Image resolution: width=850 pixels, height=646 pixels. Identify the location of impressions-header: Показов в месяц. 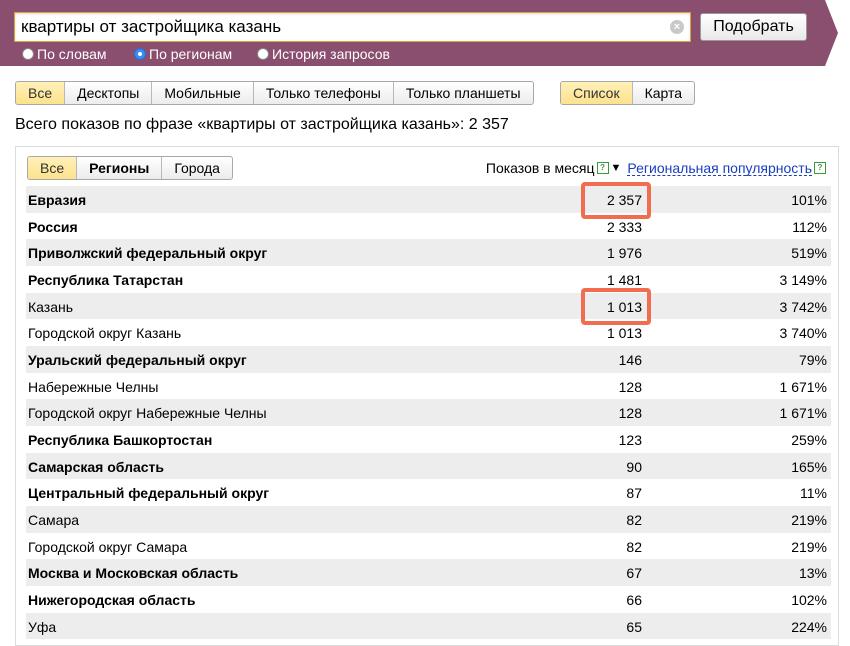
(540, 168).